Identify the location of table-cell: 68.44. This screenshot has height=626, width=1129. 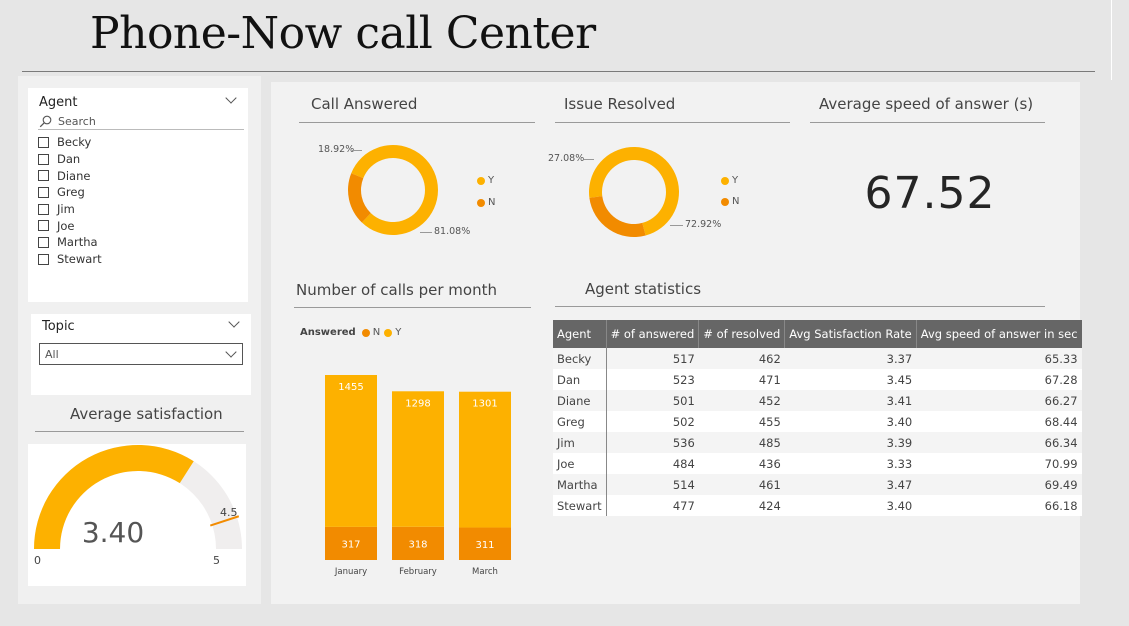
(999, 421).